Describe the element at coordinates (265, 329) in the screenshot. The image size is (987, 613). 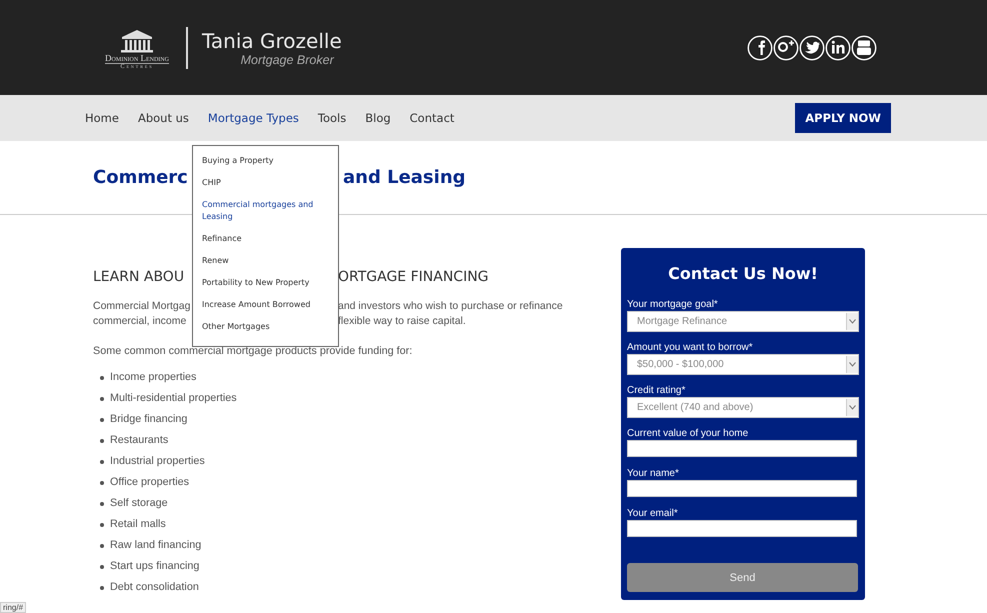
I see `menu-item: Other Mortgages` at that location.